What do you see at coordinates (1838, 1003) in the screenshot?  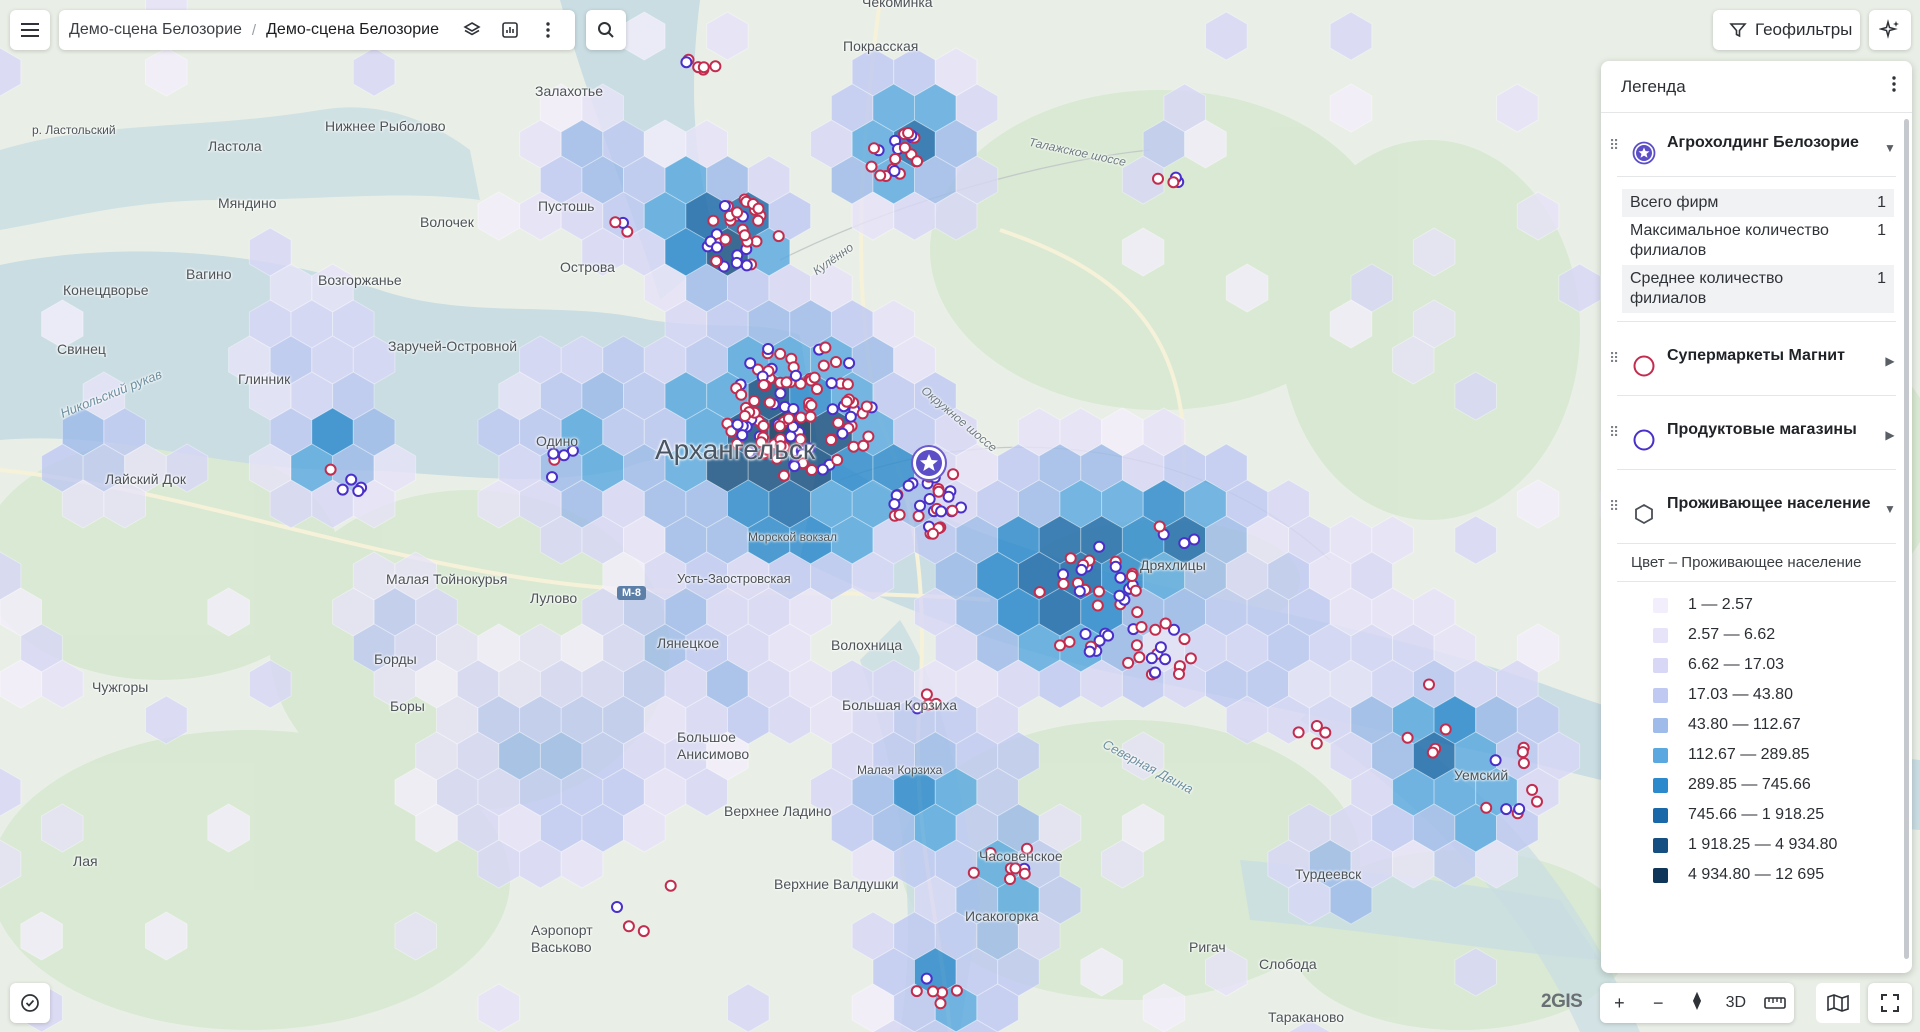 I see `basemap-button` at bounding box center [1838, 1003].